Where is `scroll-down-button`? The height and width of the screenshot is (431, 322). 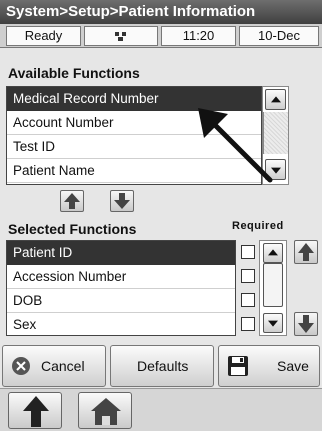 scroll-down-button is located at coordinates (273, 323).